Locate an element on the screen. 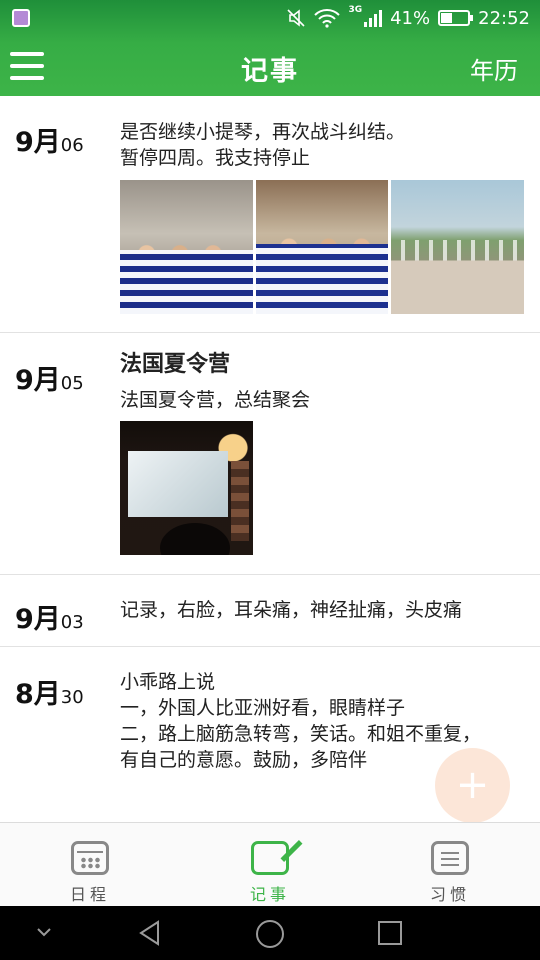 The image size is (540, 960). wifi-icon is located at coordinates (327, 18).